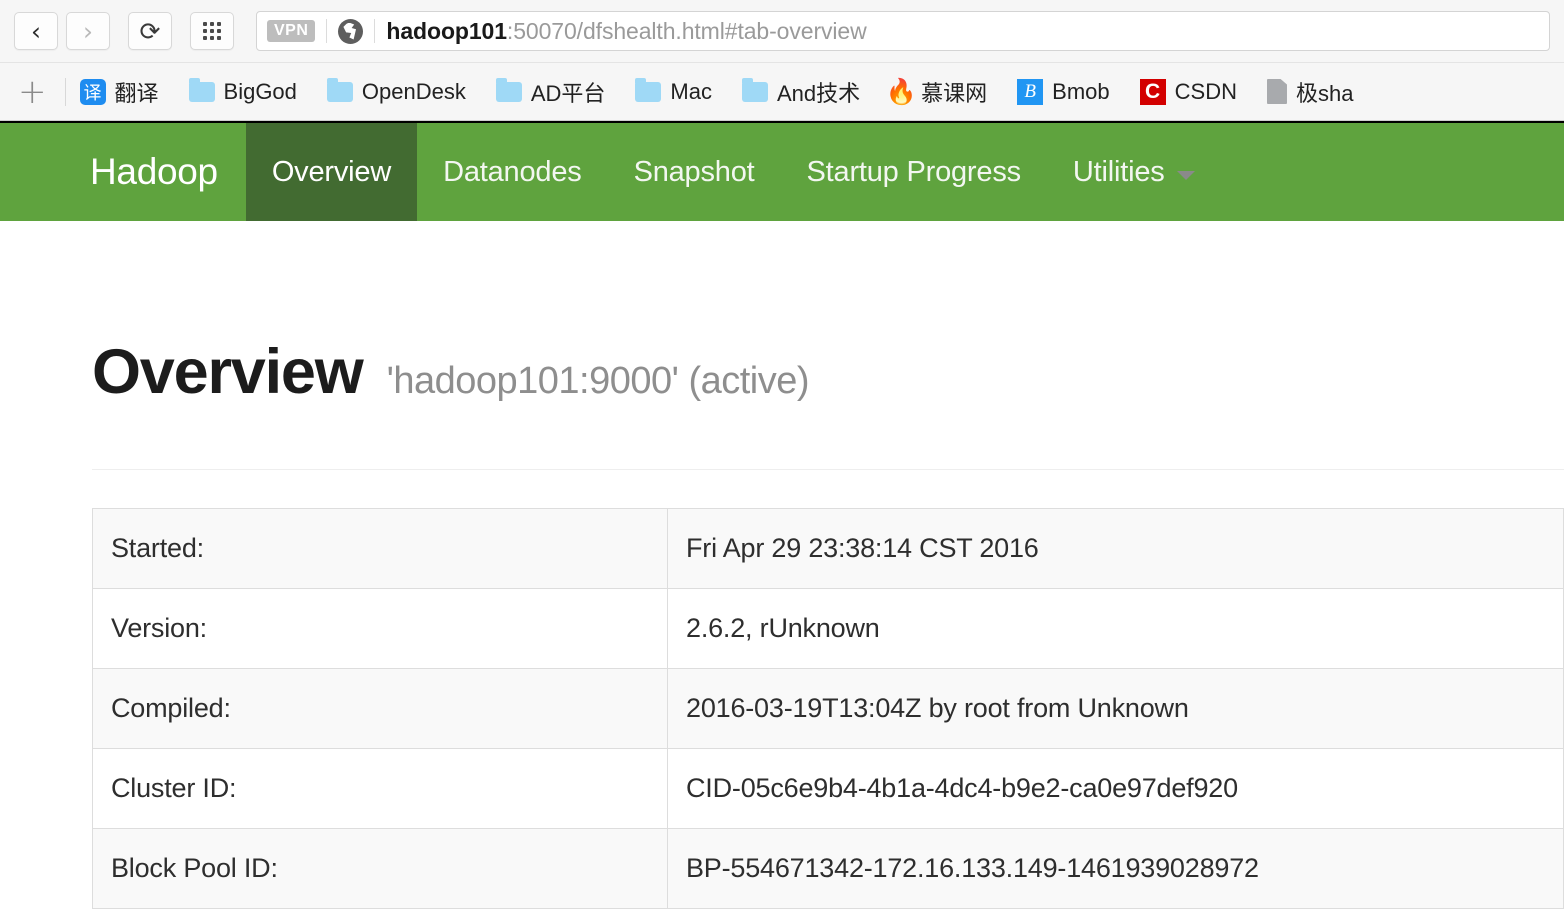  I want to click on bookmark-fanyi: 译 翻译, so click(119, 92).